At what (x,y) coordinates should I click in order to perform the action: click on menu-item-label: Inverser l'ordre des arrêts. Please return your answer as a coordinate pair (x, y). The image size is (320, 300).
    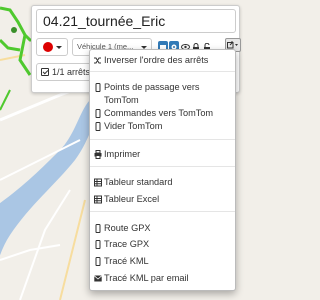
    Looking at the image, I should click on (156, 60).